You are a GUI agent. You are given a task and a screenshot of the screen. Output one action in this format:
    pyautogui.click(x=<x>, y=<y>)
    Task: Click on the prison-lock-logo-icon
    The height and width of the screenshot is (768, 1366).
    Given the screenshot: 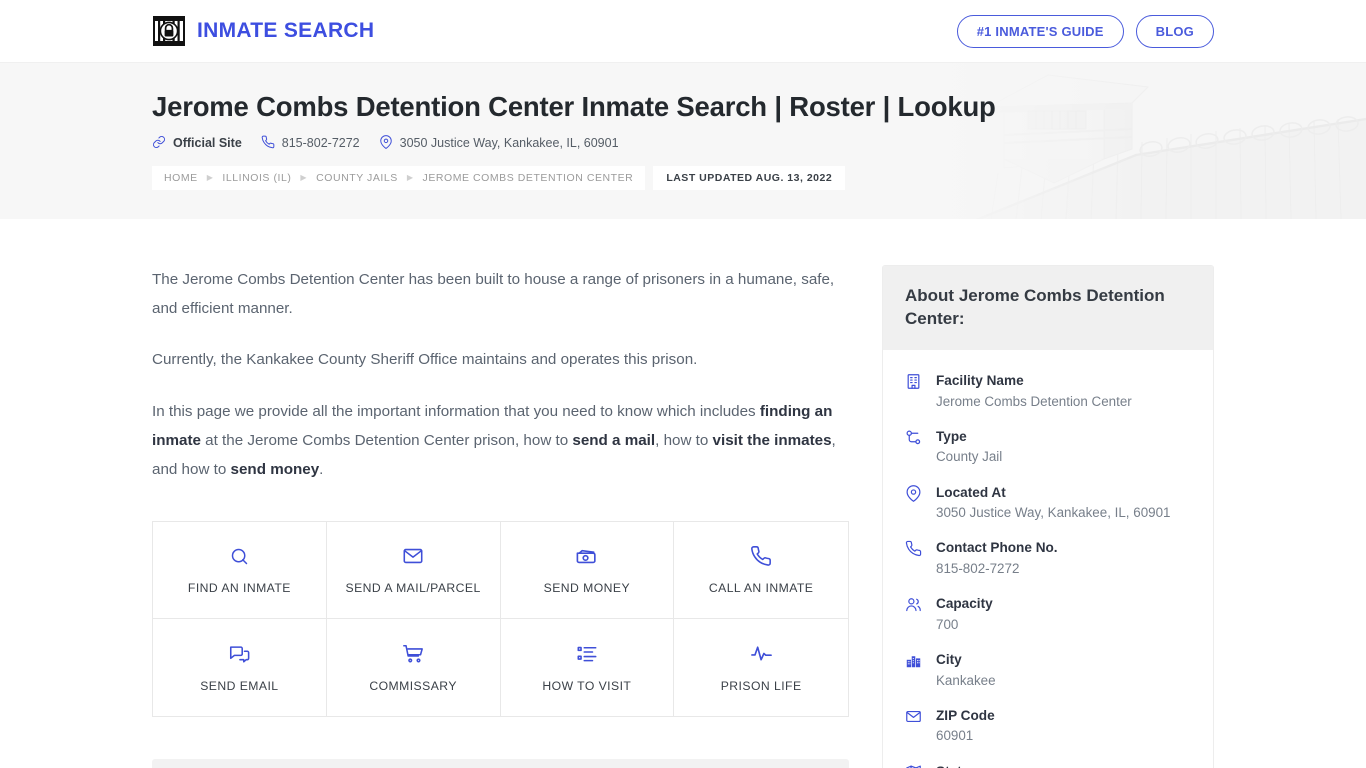 What is the action you would take?
    pyautogui.click(x=169, y=31)
    